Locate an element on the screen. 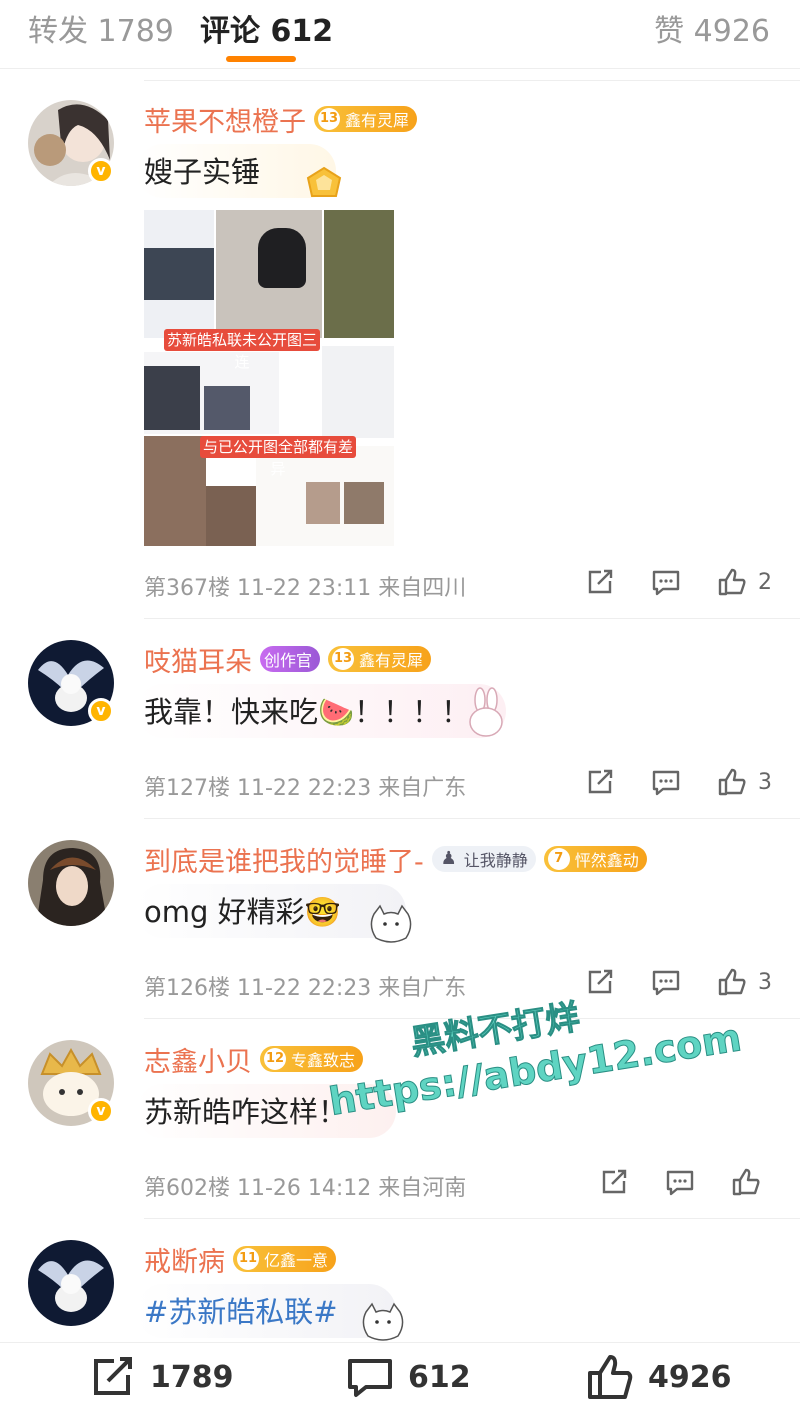 Image resolution: width=800 pixels, height=1403 pixels. badge-label: 亿鑫一意 is located at coordinates (296, 1260).